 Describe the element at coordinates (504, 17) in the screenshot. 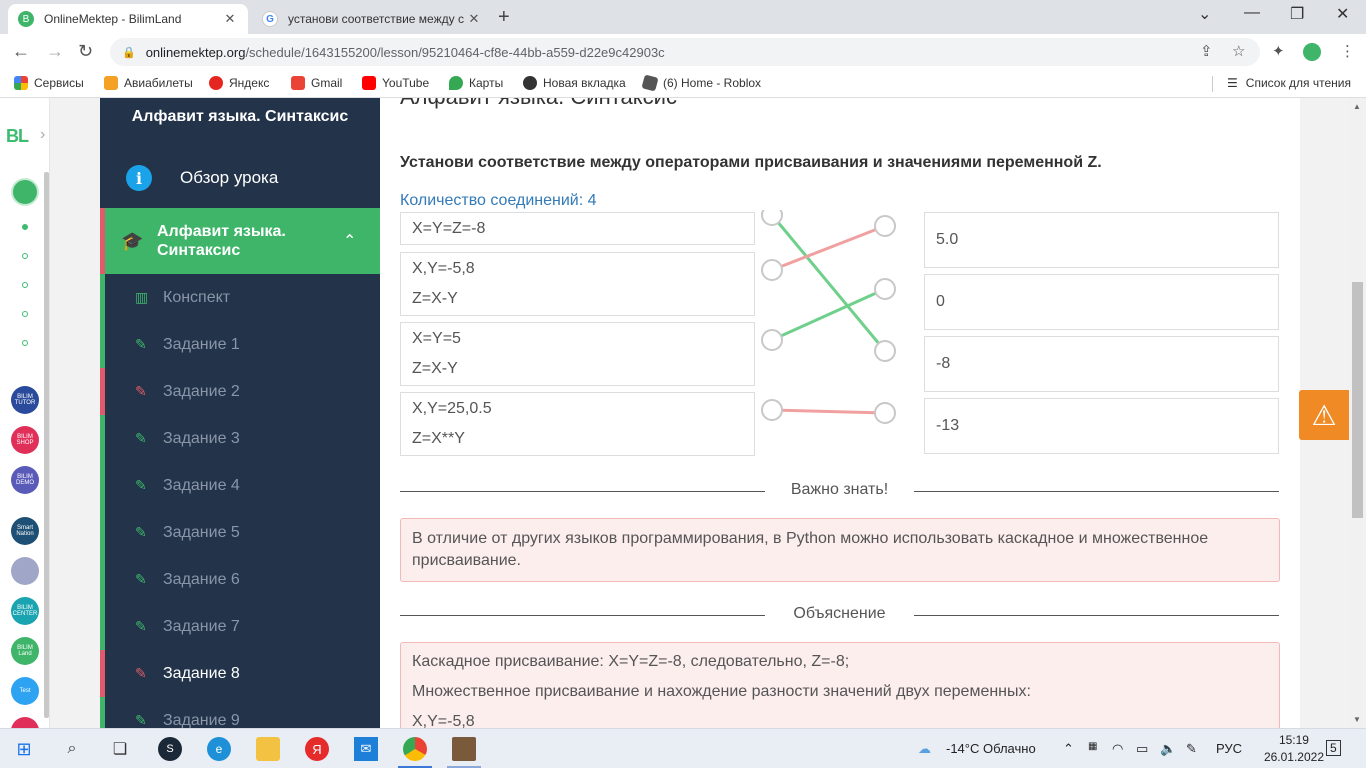

I see `new-tab-icon: +` at that location.